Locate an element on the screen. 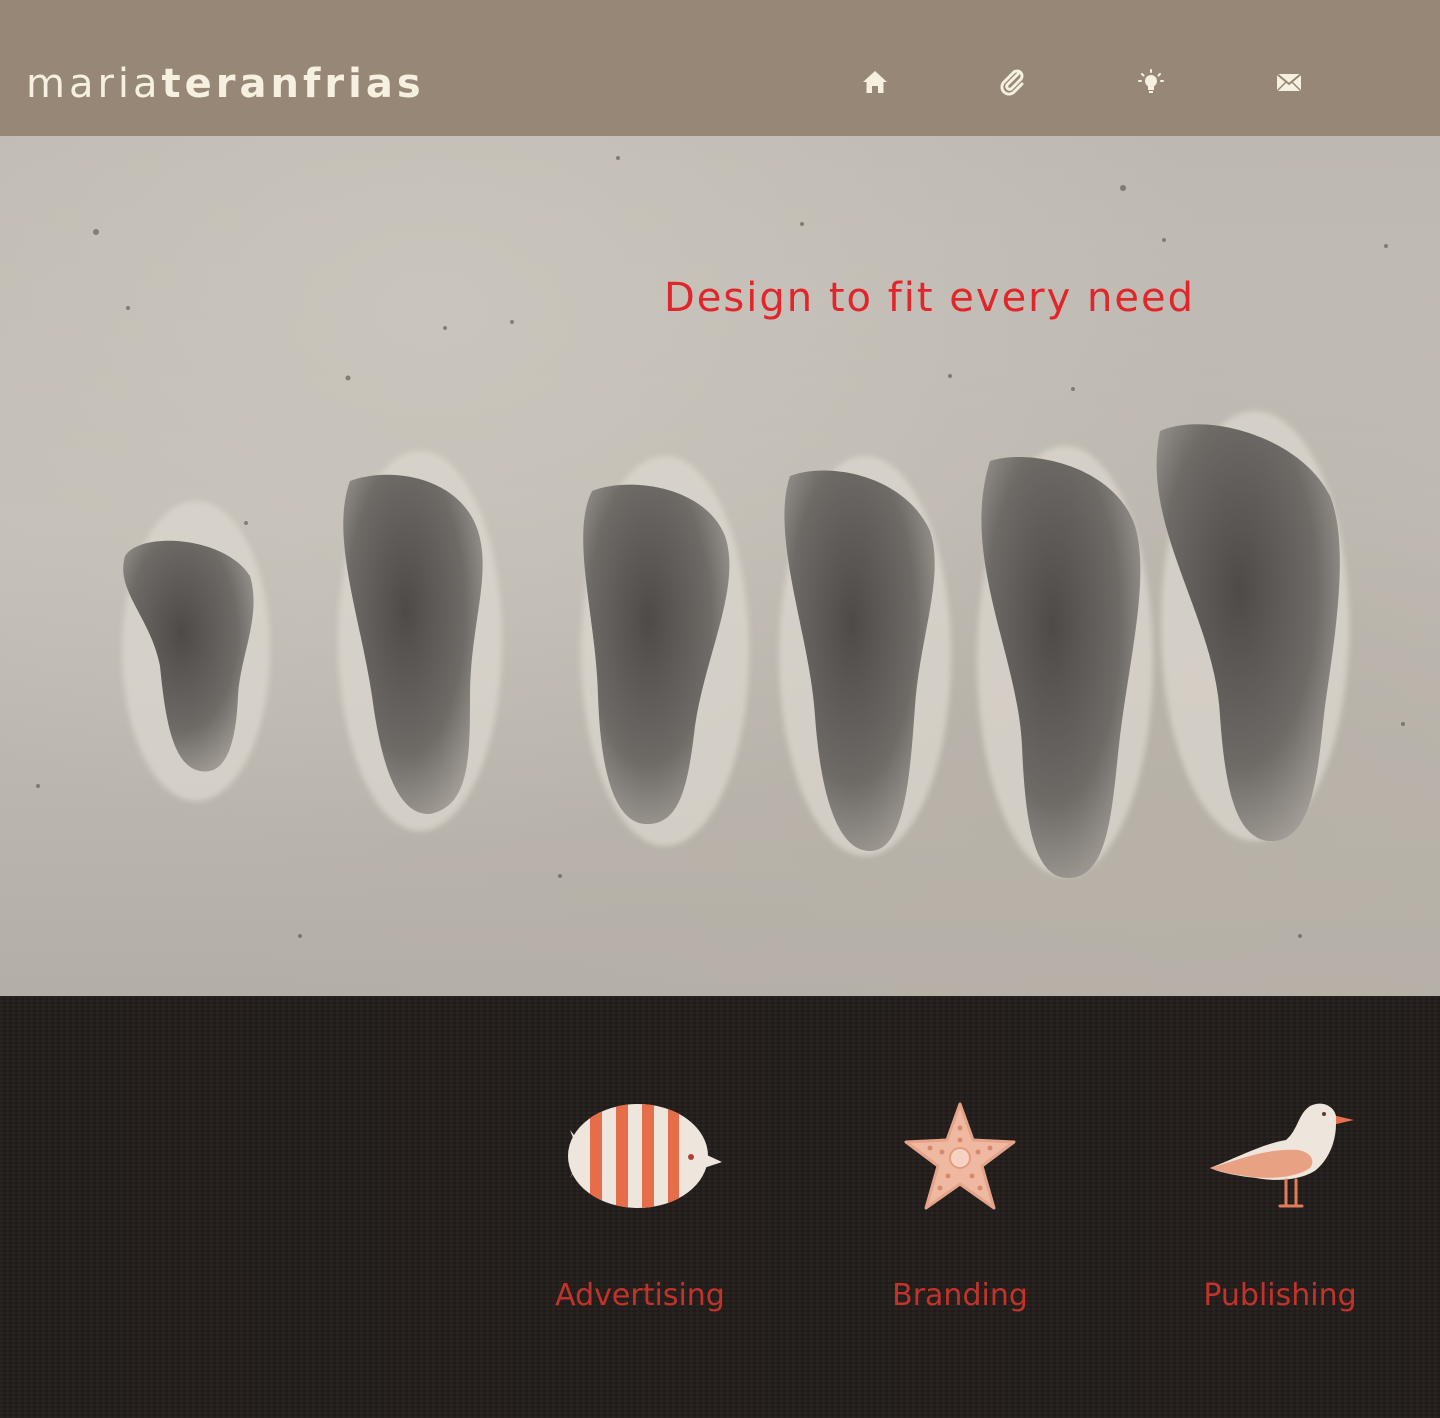  logo-text-bold: teranfrias is located at coordinates (293, 84).